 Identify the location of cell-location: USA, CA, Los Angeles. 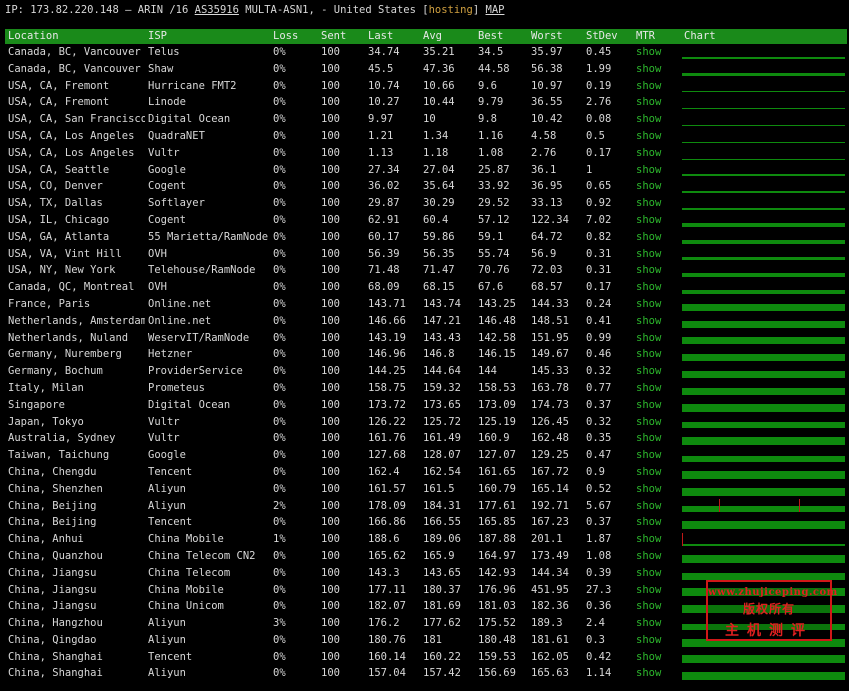
(71, 152).